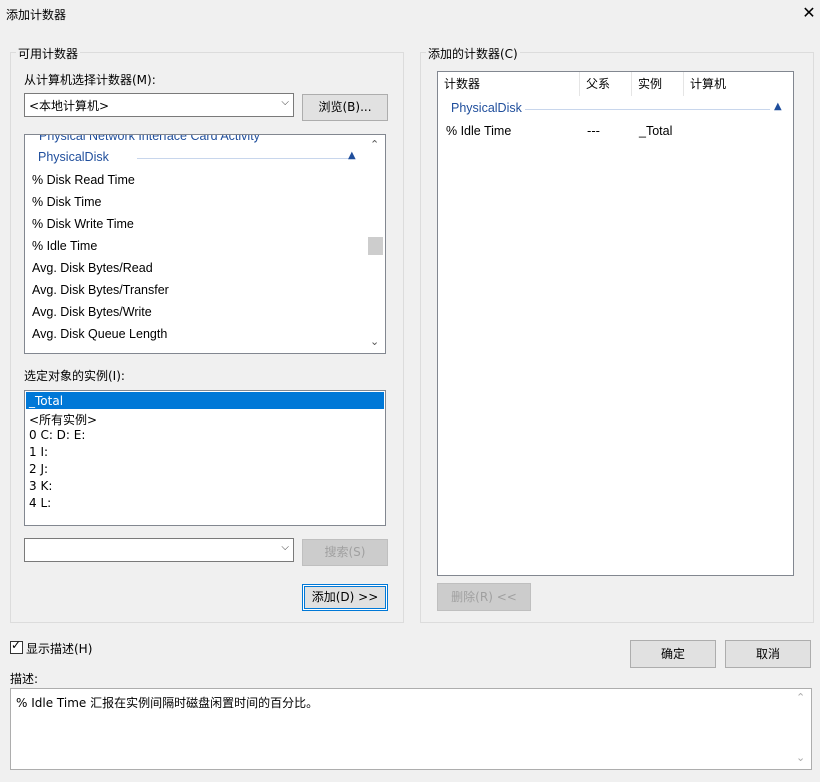 The image size is (820, 782). What do you see at coordinates (593, 131) in the screenshot?
I see `added-row-parent: ---` at bounding box center [593, 131].